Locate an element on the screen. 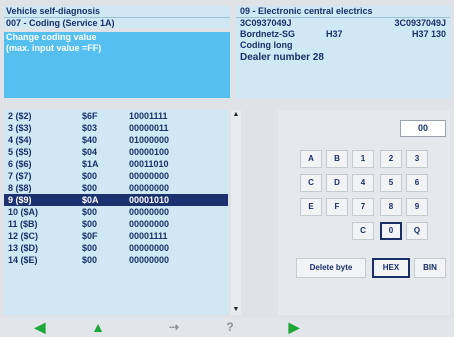 The image size is (454, 337). component-row: Bordnetz-SG H37 H37 130 is located at coordinates (343, 34).